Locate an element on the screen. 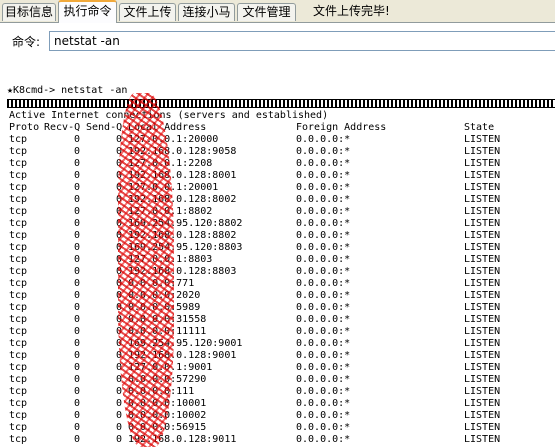 This screenshot has width=555, height=447. table-row: tcp000.0.0.0:315580.0.0.0:*LISTEN is located at coordinates (277, 320).